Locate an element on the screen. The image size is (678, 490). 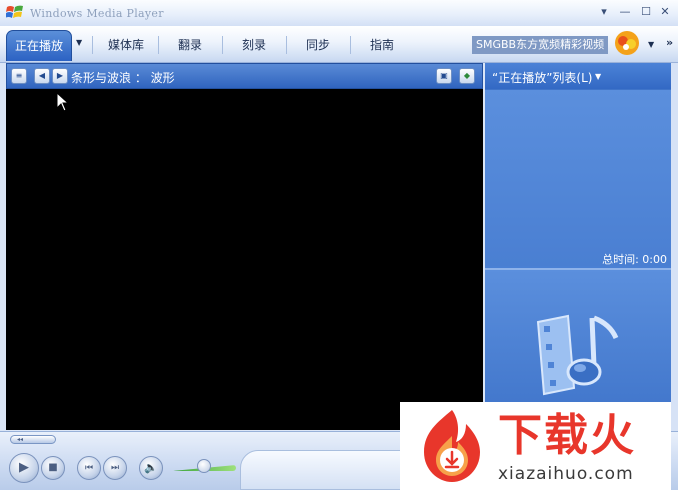
store-menu-chevron-icon: ▼ is located at coordinates (651, 44).